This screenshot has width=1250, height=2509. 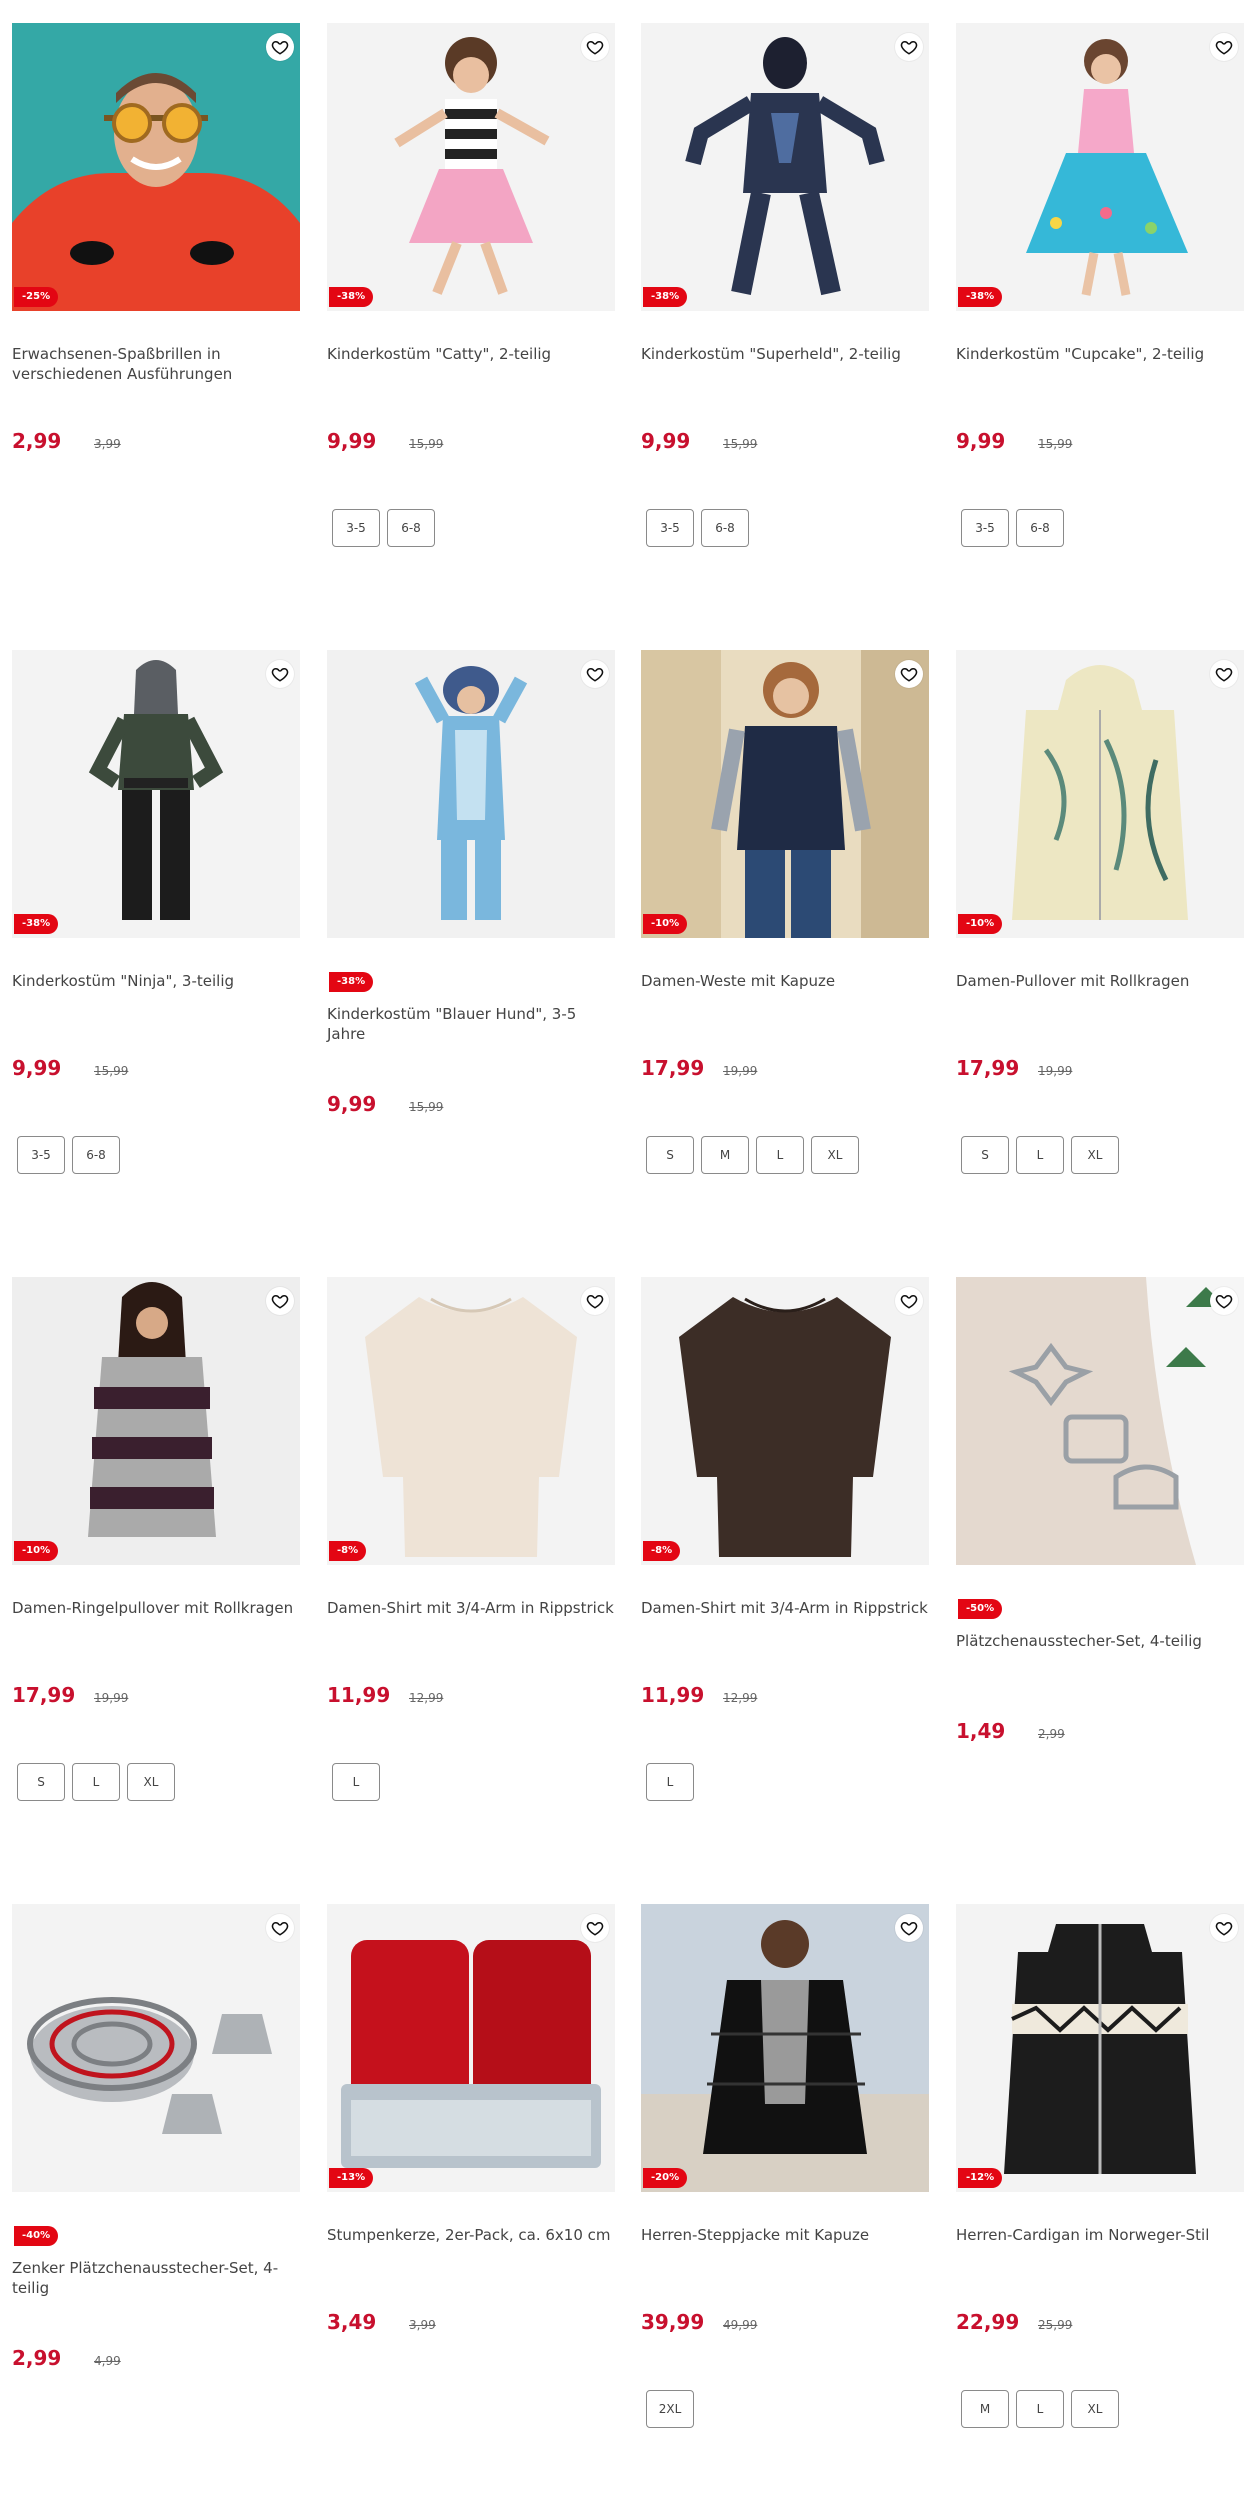 What do you see at coordinates (981, 1731) in the screenshot?
I see `current-price: 1,49` at bounding box center [981, 1731].